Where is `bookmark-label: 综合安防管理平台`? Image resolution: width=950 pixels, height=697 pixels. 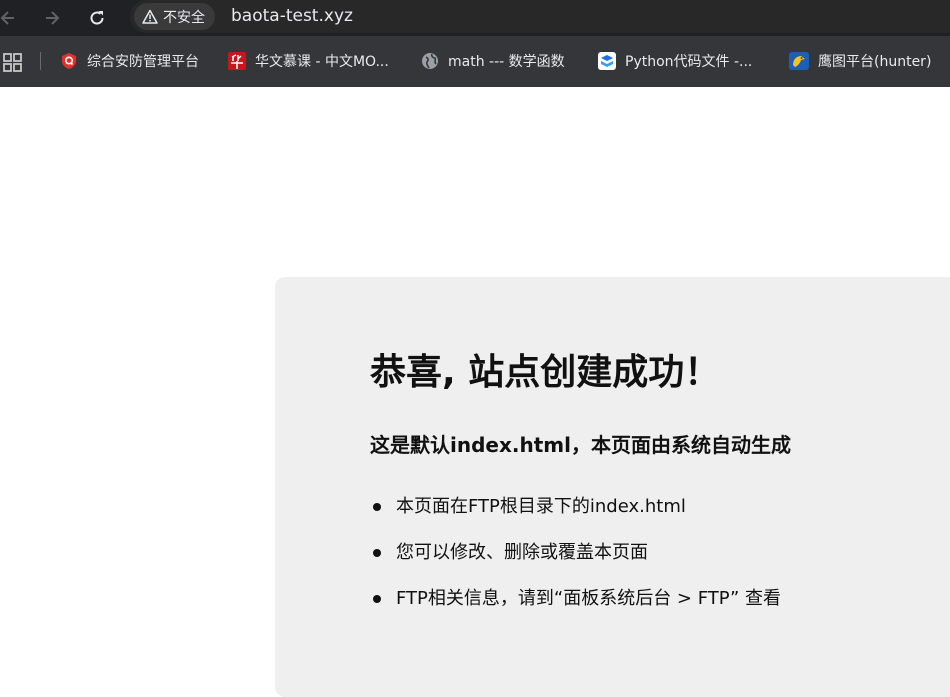
bookmark-label: 综合安防管理平台 is located at coordinates (143, 62).